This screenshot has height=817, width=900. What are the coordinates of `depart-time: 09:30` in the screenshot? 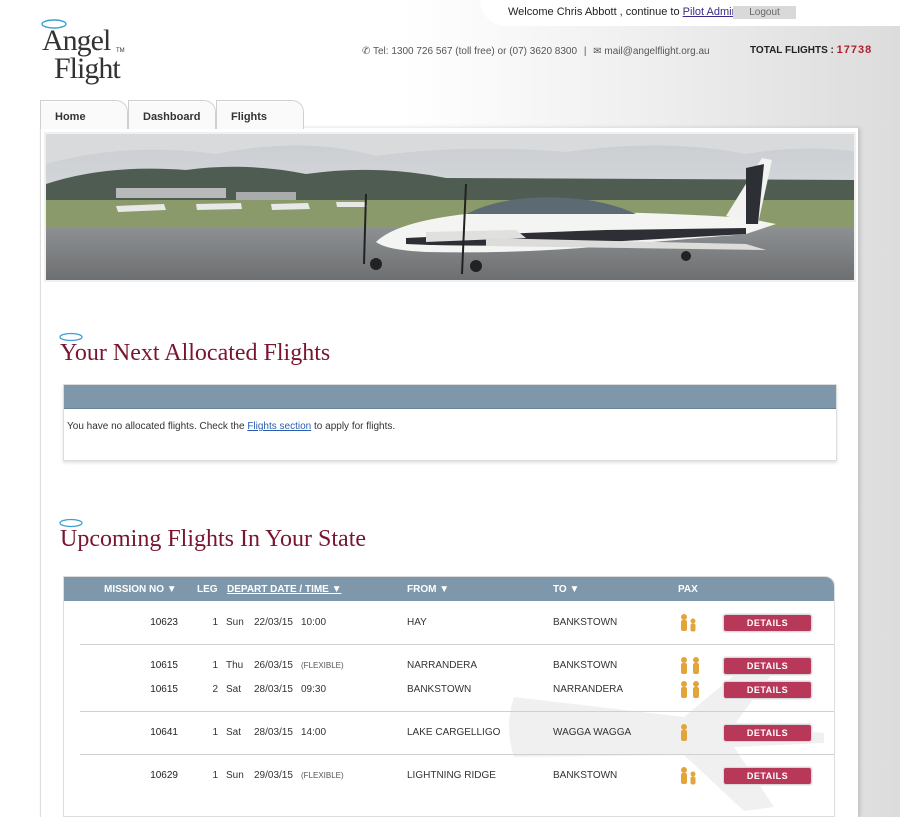 It's located at (314, 689).